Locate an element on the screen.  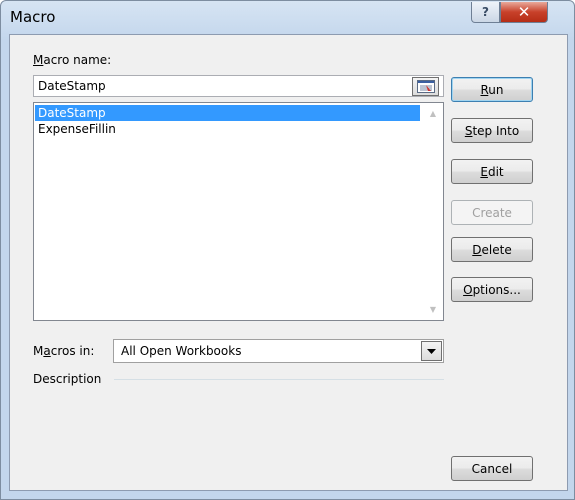
delete-button: Delete is located at coordinates (492, 249).